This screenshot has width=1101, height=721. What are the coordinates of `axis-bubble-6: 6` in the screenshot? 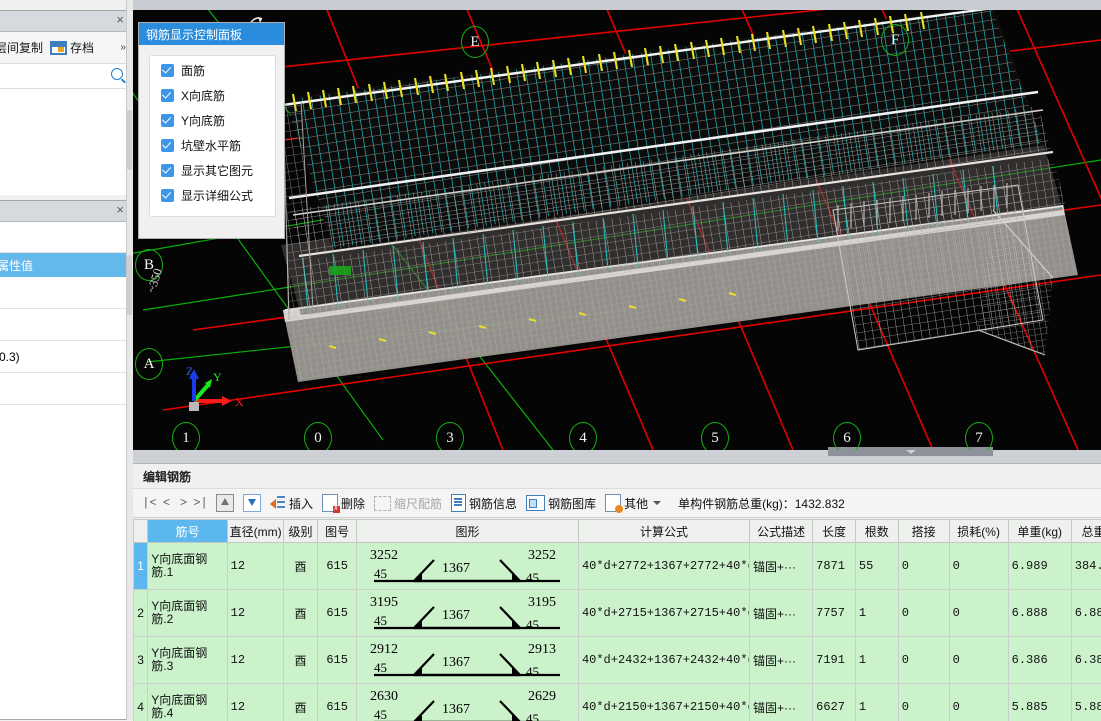 It's located at (847, 436).